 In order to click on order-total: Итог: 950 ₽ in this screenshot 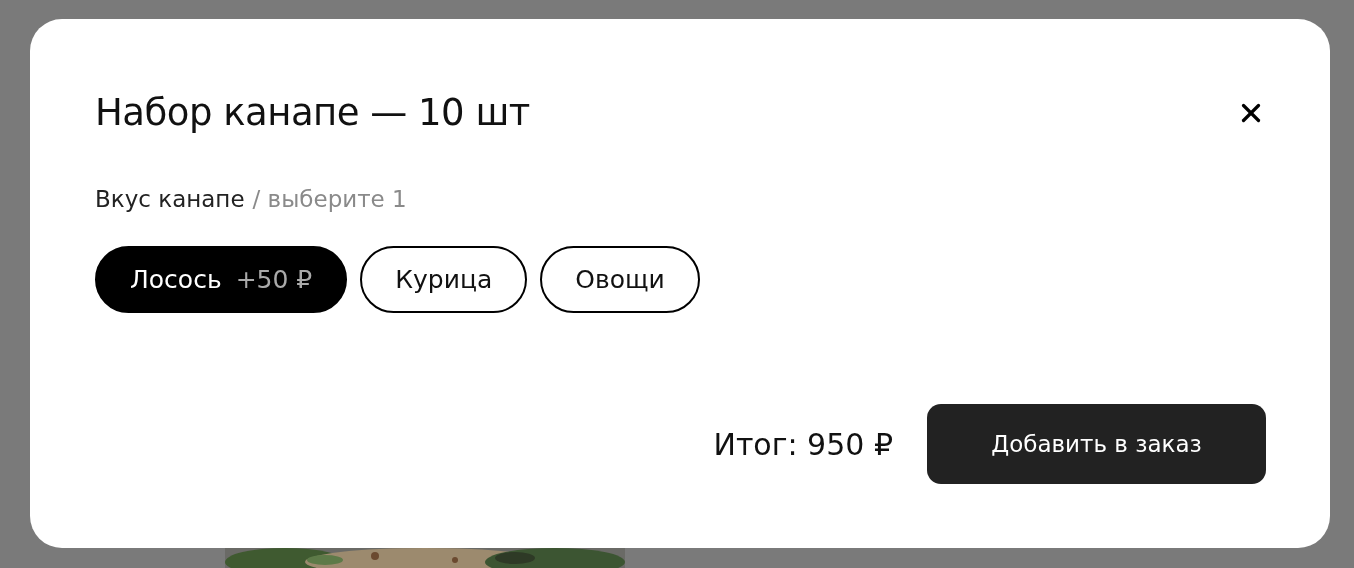, I will do `click(803, 444)`.